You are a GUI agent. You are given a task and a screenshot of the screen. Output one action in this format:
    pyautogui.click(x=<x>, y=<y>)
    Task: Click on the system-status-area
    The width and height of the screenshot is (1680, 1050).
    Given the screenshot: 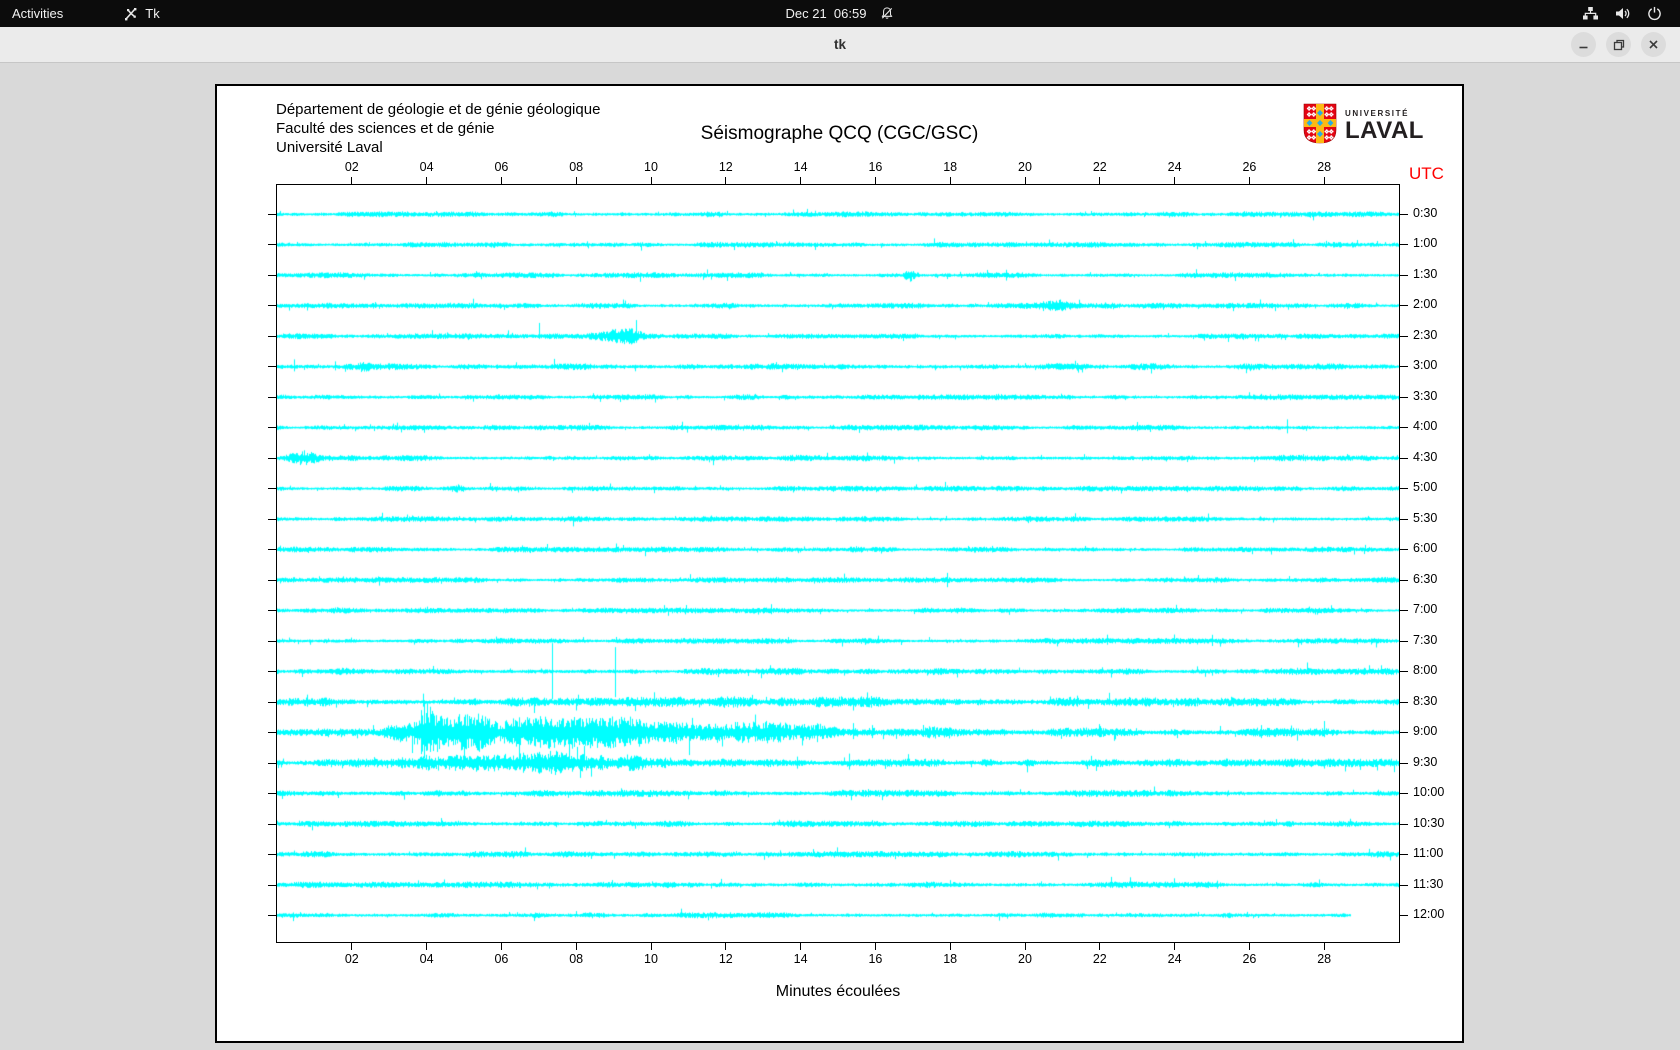 What is the action you would take?
    pyautogui.click(x=1631, y=13)
    